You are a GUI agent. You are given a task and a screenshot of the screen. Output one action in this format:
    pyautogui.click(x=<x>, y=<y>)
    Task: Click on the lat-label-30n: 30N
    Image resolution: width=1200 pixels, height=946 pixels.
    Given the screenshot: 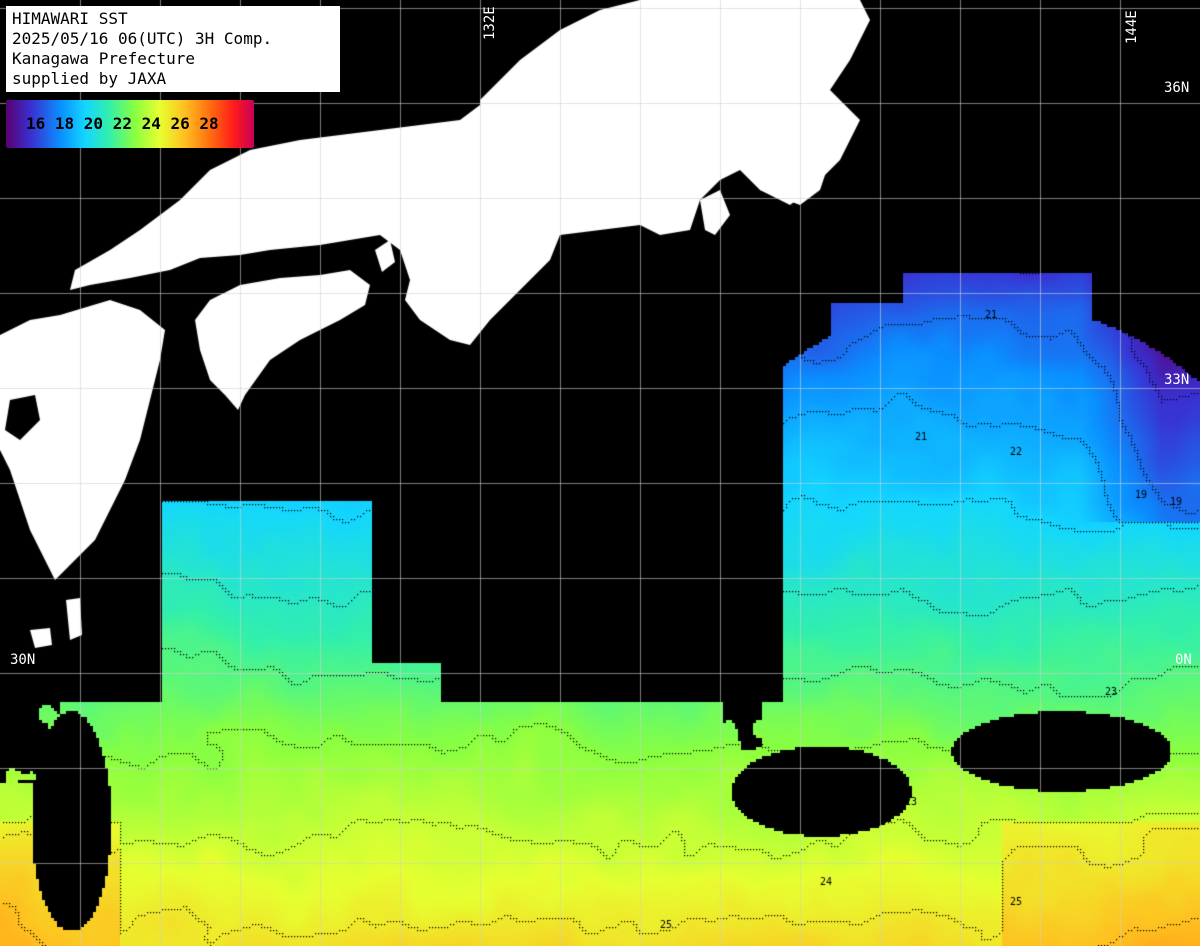 What is the action you would take?
    pyautogui.click(x=23, y=660)
    